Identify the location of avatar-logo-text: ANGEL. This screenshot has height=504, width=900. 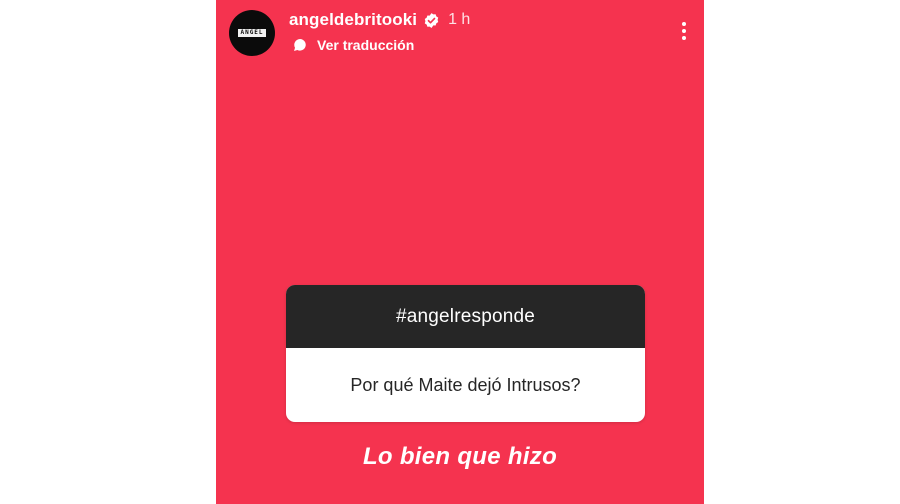
(252, 33).